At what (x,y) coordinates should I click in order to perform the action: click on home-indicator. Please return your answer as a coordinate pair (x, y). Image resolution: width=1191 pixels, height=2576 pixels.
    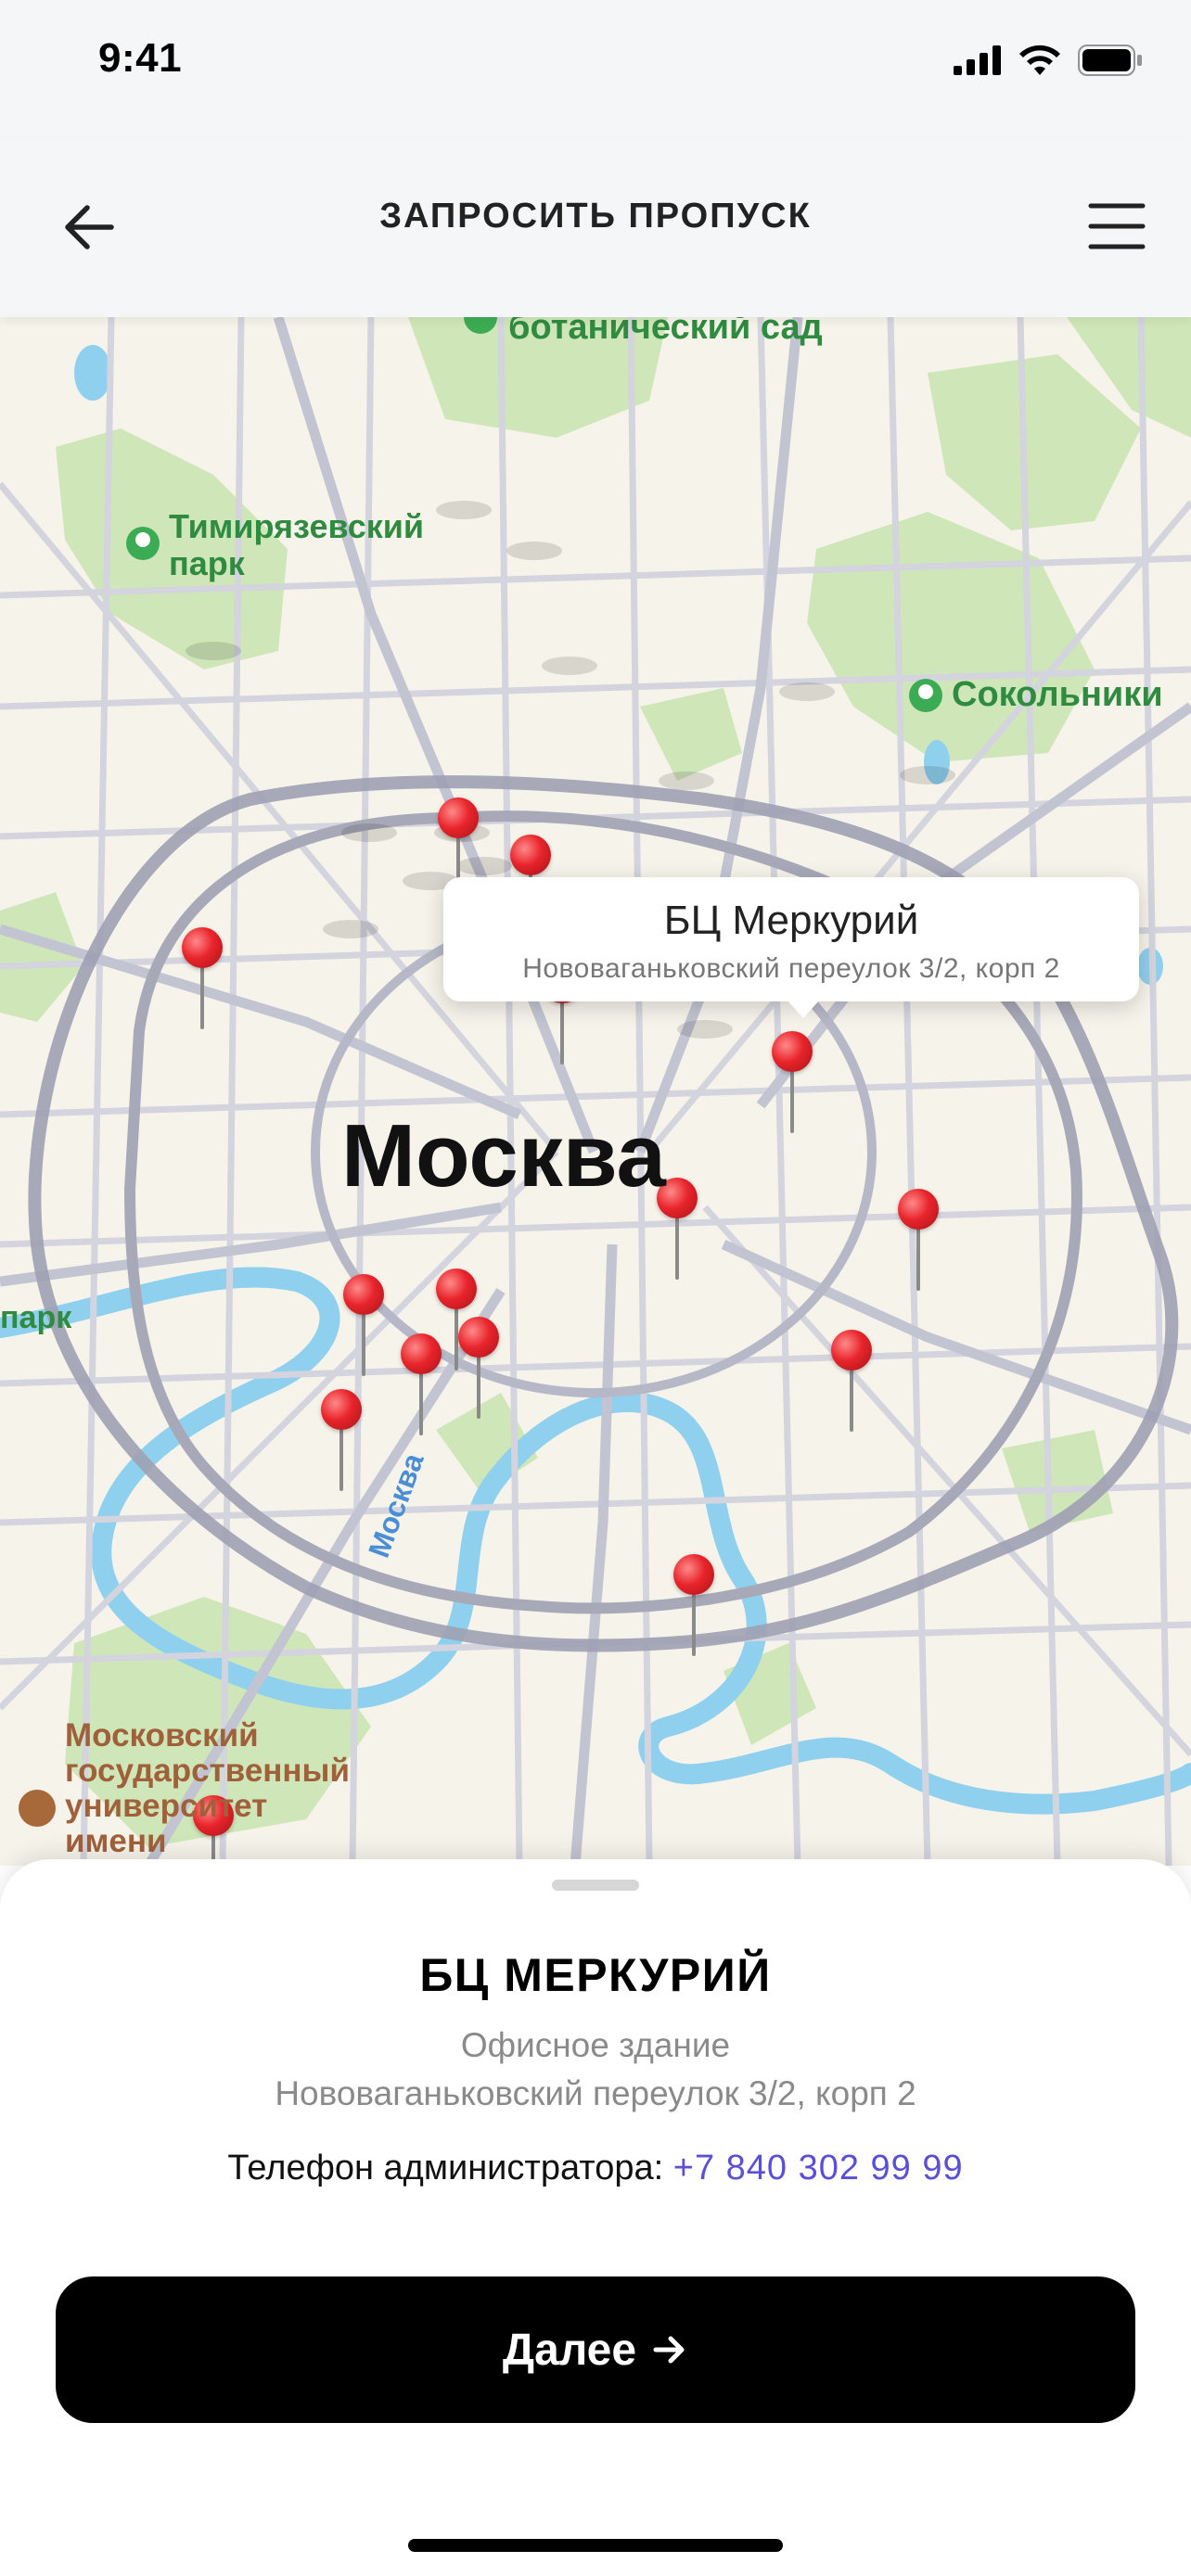
    Looking at the image, I should click on (595, 2545).